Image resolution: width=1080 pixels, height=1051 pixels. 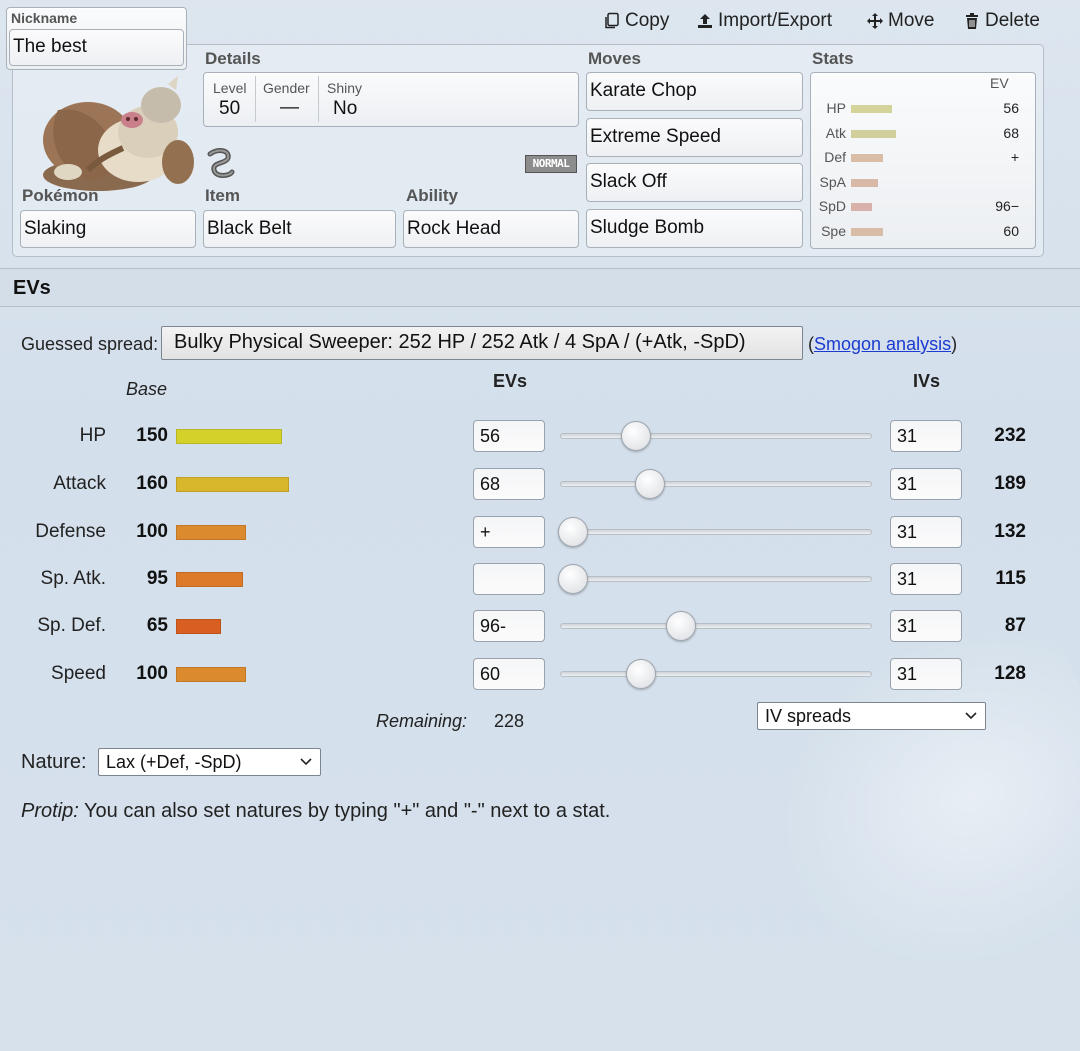 I want to click on level-label: Level, so click(x=230, y=88).